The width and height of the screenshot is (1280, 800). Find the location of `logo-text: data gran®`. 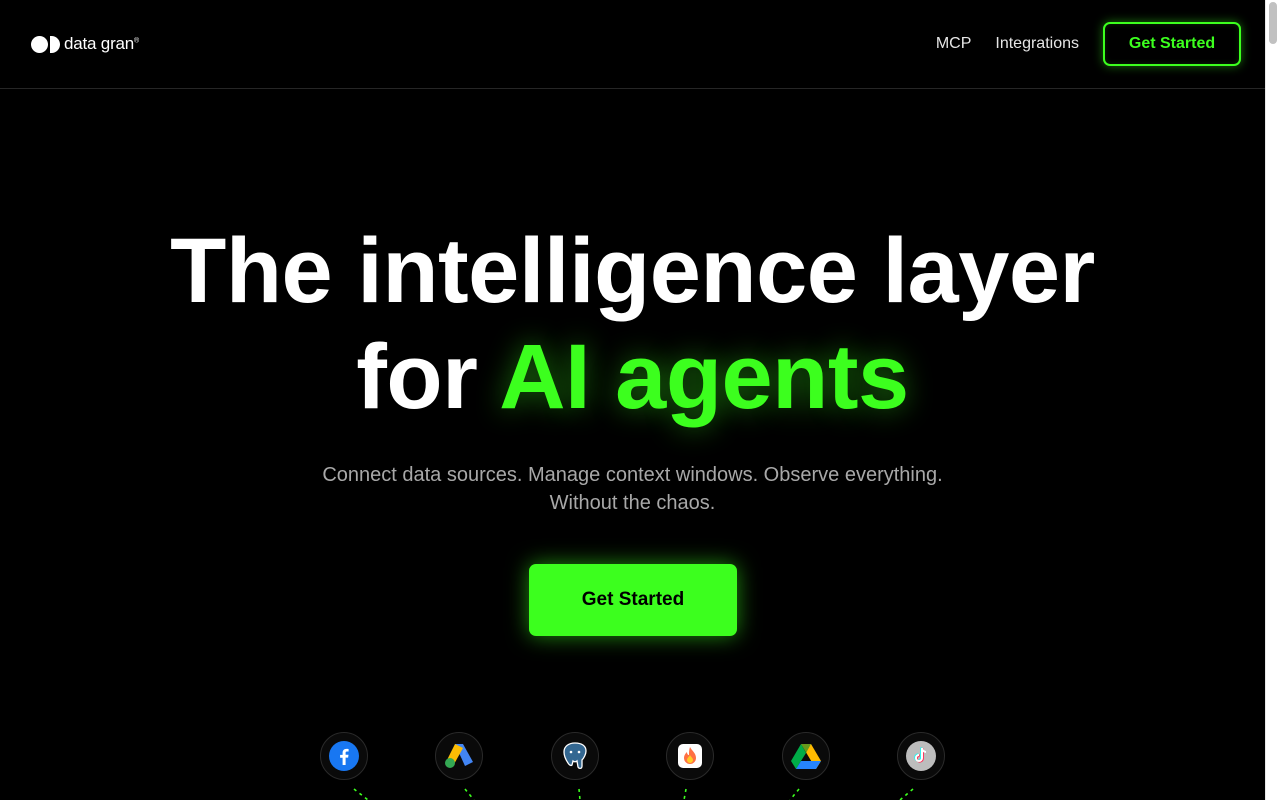

logo-text: data gran® is located at coordinates (102, 43).